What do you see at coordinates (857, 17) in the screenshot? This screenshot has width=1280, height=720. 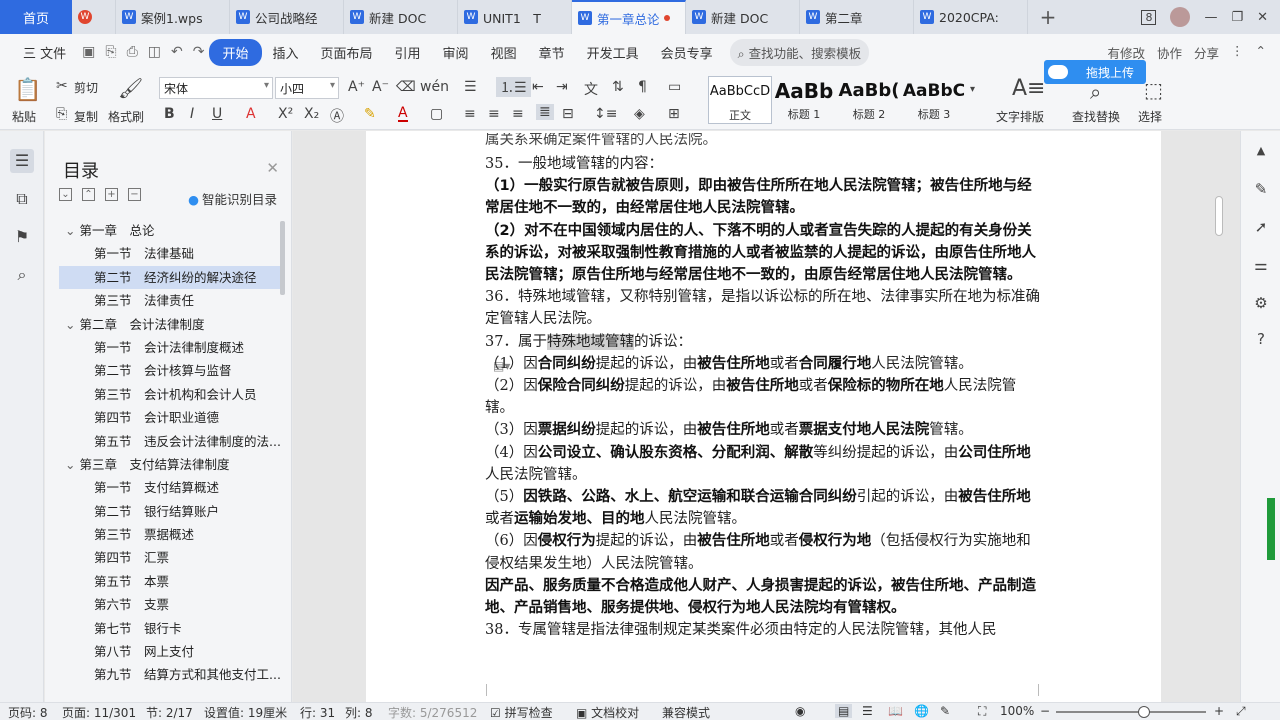 I see `doc-tab: W 第二章` at bounding box center [857, 17].